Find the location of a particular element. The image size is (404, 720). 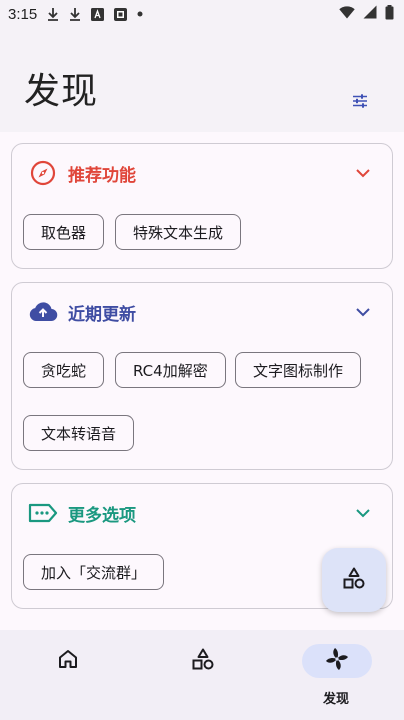

chip-join-group: 加入「交流群」 is located at coordinates (94, 572).